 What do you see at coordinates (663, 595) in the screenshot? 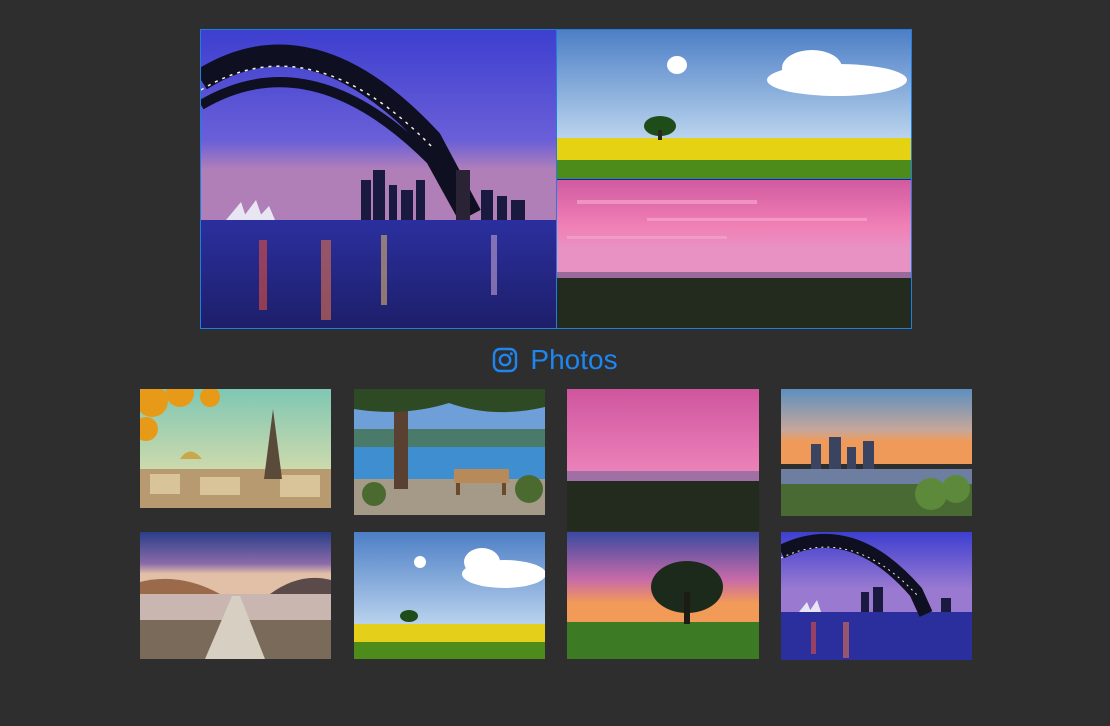
I see `thumbnail-lone-tree` at bounding box center [663, 595].